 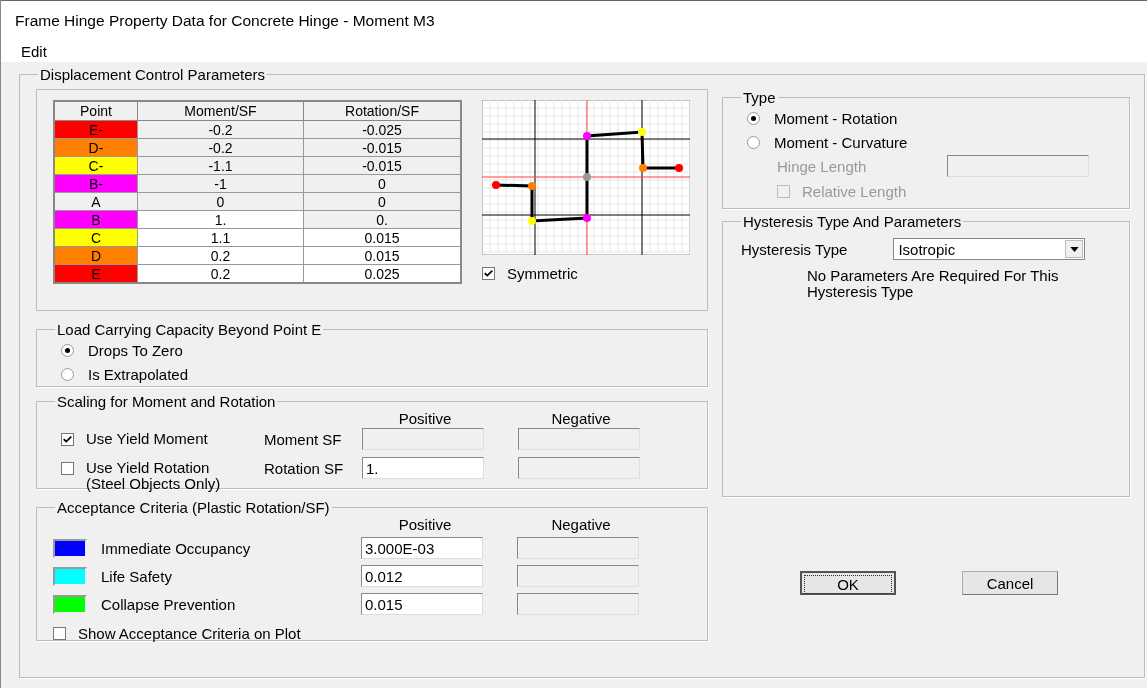 I want to click on checkbox-label: Use Yield Rotation, so click(x=148, y=468).